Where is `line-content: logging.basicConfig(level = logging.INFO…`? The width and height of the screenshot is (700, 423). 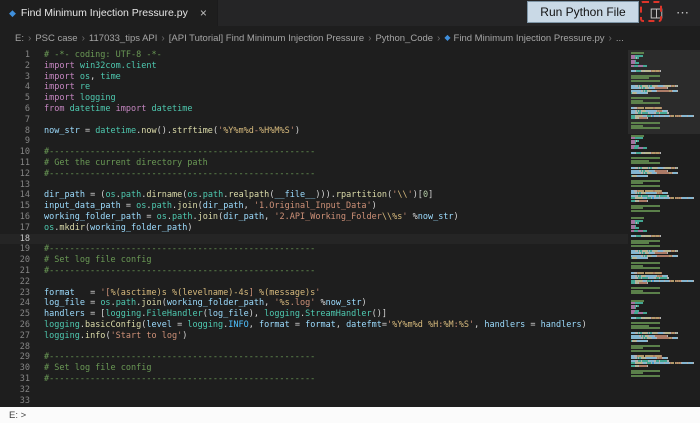 line-content: logging.basicConfig(level = logging.INFO… is located at coordinates (315, 324).